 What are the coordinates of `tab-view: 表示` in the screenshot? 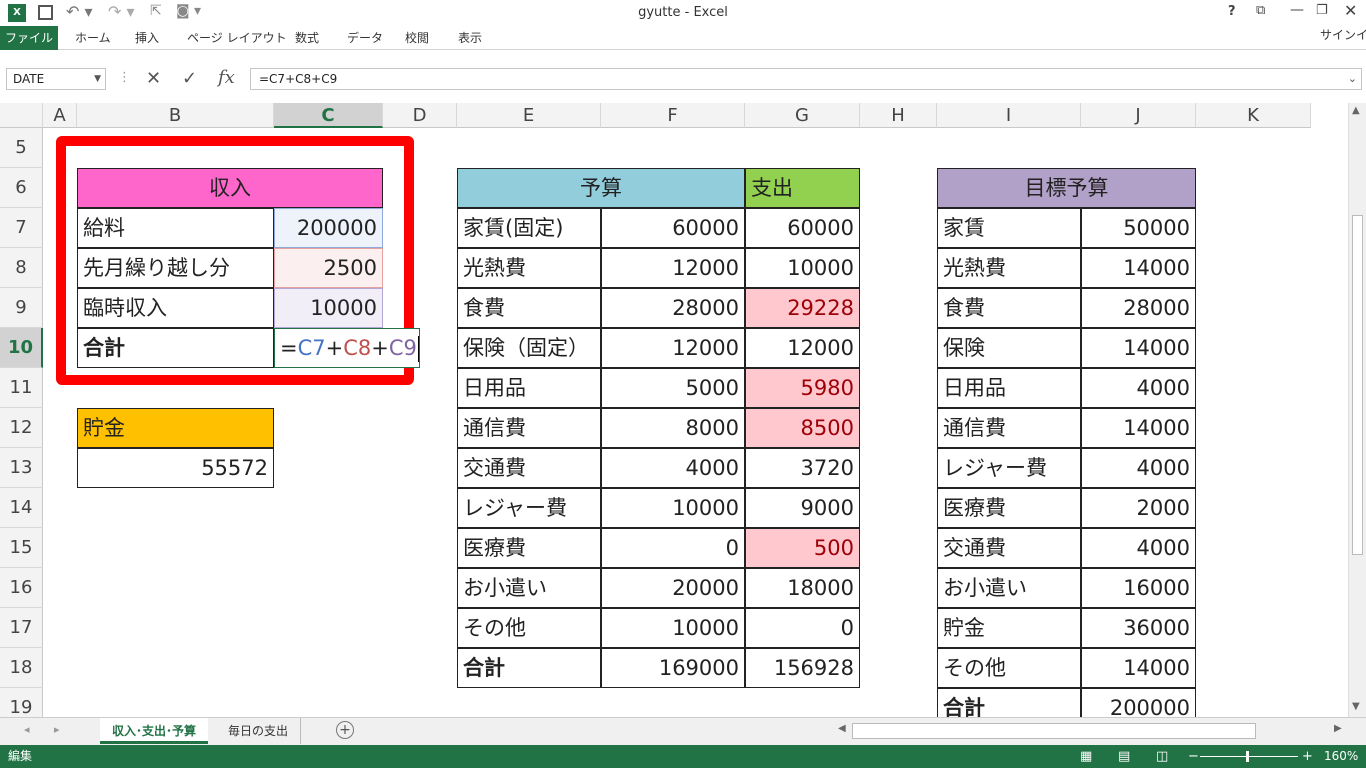 It's located at (470, 37).